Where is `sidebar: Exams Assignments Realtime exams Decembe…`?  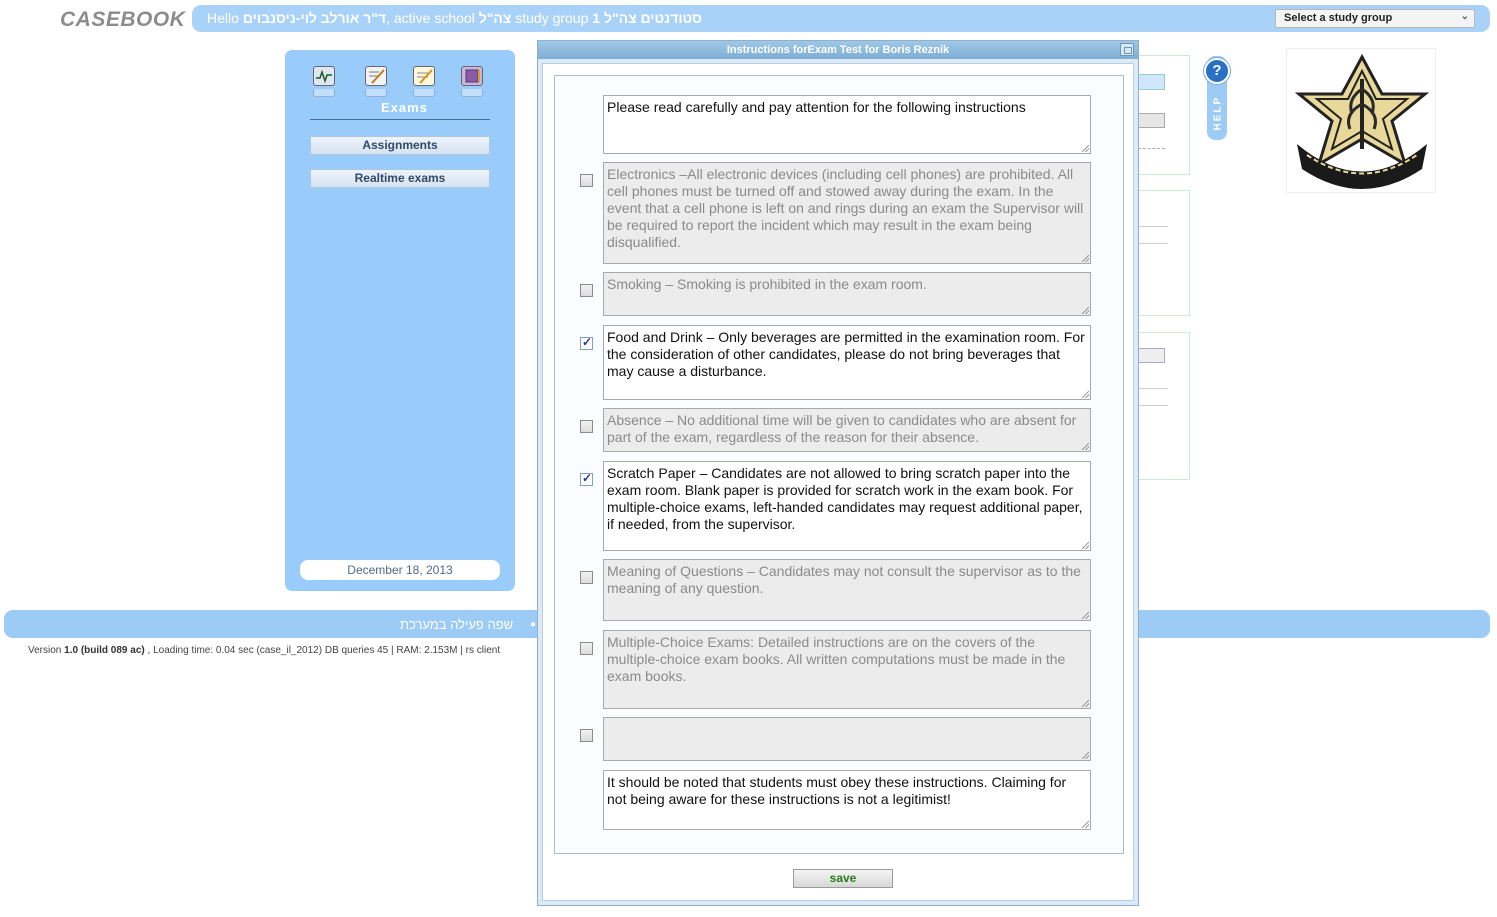 sidebar: Exams Assignments Realtime exams Decembe… is located at coordinates (400, 320).